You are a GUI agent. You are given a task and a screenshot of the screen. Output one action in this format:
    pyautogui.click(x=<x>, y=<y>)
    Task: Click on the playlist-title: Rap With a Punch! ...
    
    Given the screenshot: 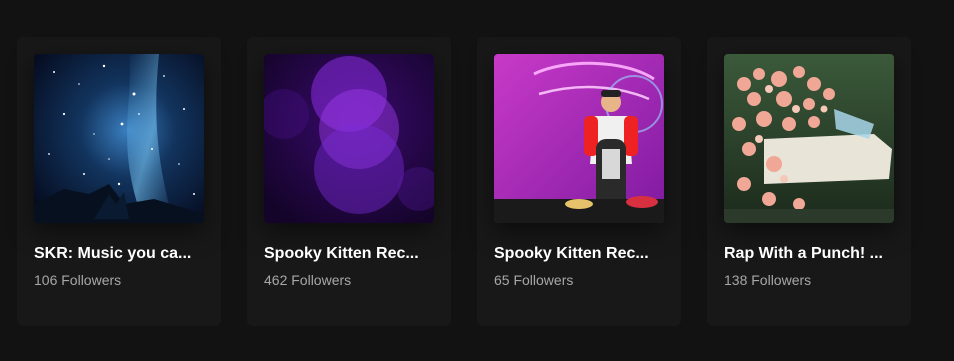 What is the action you would take?
    pyautogui.click(x=803, y=253)
    